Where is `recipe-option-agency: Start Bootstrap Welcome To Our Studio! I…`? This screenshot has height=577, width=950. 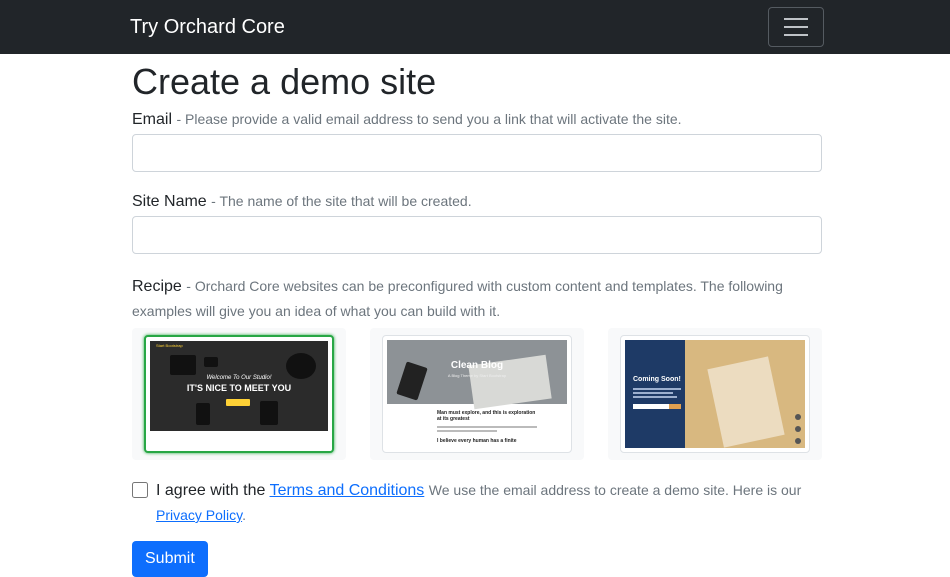
recipe-option-agency: Start Bootstrap Welcome To Our Studio! I… is located at coordinates (239, 394).